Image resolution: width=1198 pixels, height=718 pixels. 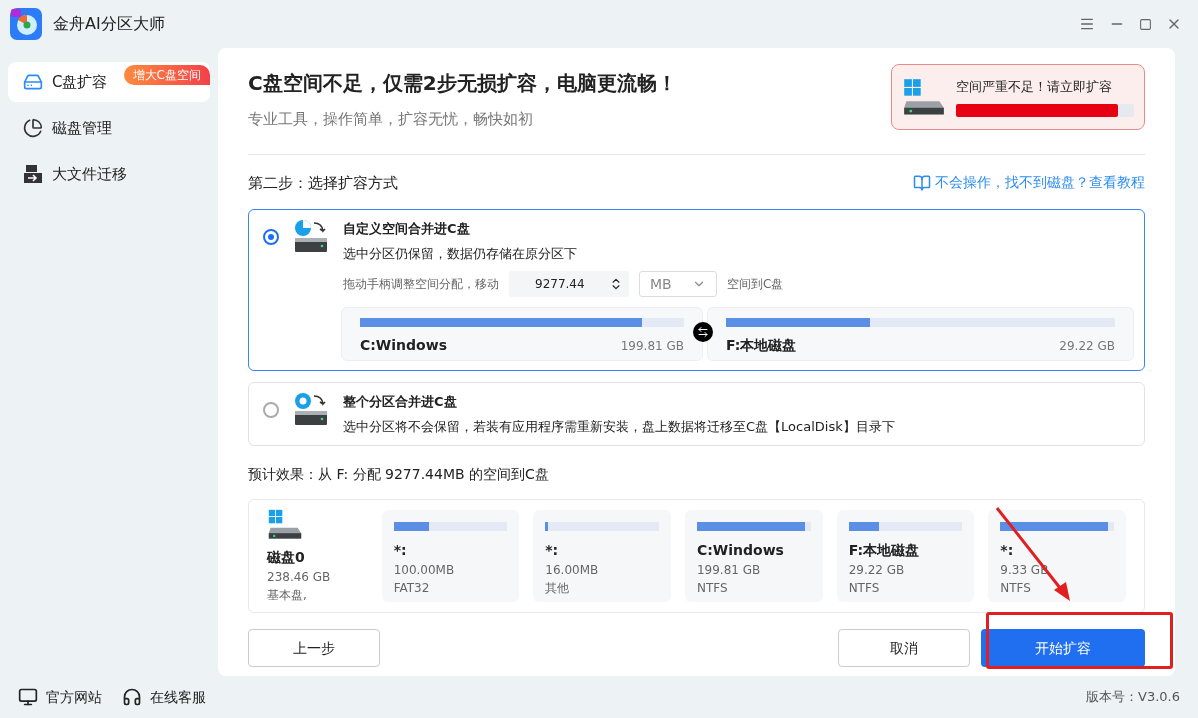 What do you see at coordinates (391, 119) in the screenshot?
I see `page-subtitle: 专业工具，操作简单，扩容无忧，畅快如初` at bounding box center [391, 119].